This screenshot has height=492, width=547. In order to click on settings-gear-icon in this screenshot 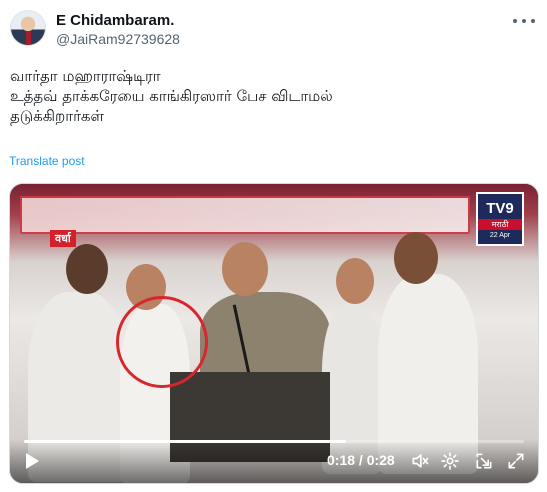, I will do `click(450, 461)`.